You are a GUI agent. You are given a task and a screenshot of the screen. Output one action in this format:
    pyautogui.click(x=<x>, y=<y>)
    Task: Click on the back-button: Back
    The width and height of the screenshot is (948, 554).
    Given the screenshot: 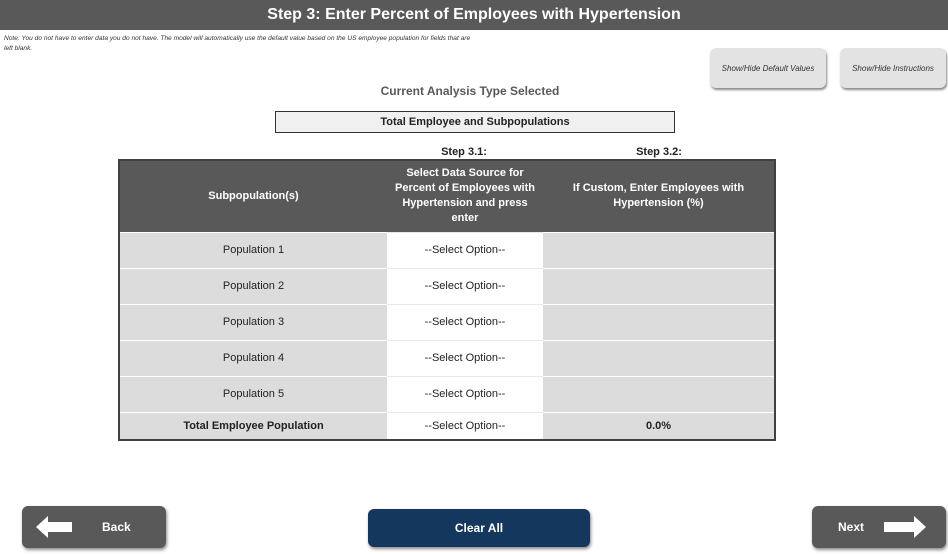 What is the action you would take?
    pyautogui.click(x=94, y=527)
    